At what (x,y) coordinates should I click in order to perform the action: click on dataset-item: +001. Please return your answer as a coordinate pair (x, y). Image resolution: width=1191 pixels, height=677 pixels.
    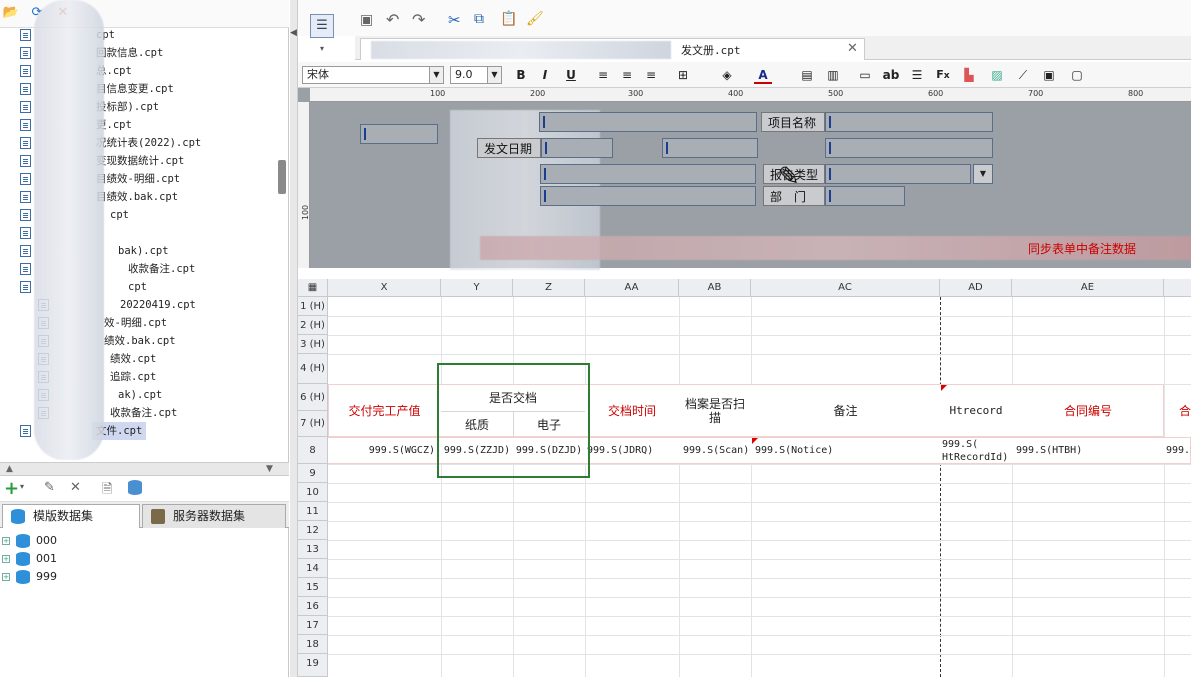
    Looking at the image, I should click on (28, 559).